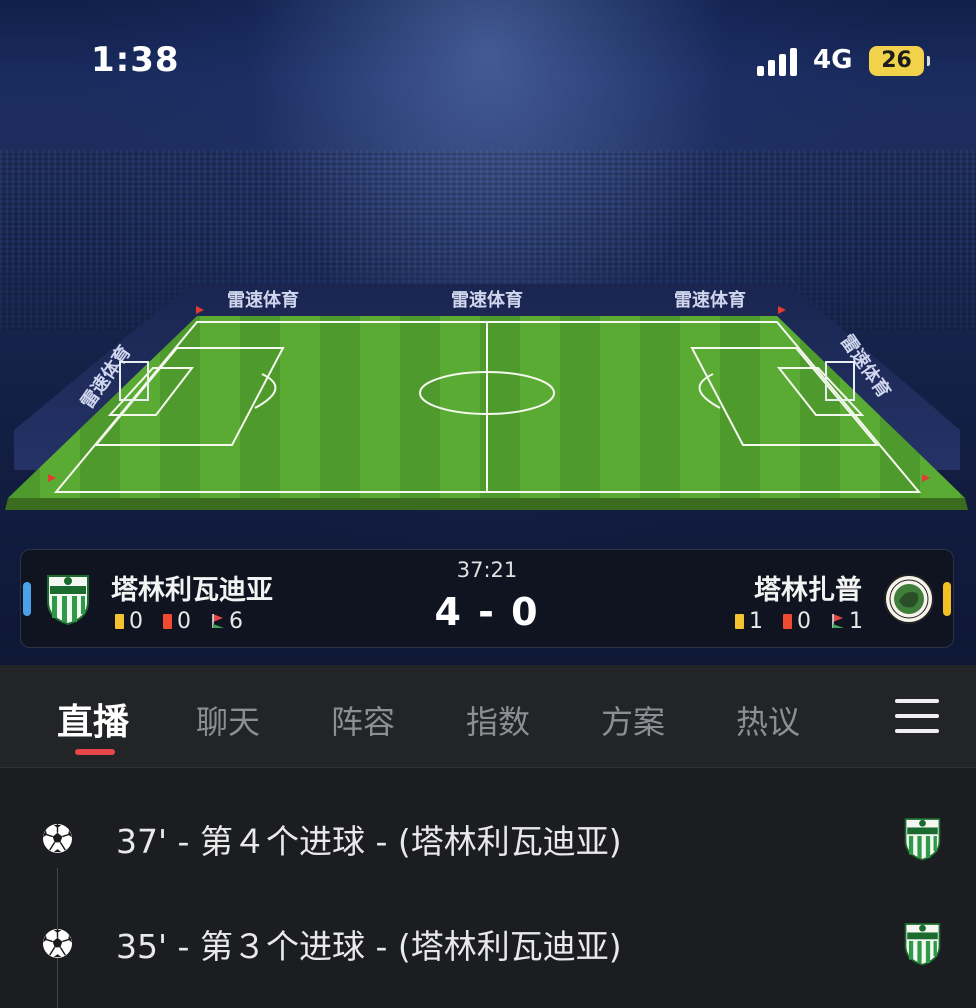  Describe the element at coordinates (756, 621) in the screenshot. I see `away-yellow-count: 1` at that location.